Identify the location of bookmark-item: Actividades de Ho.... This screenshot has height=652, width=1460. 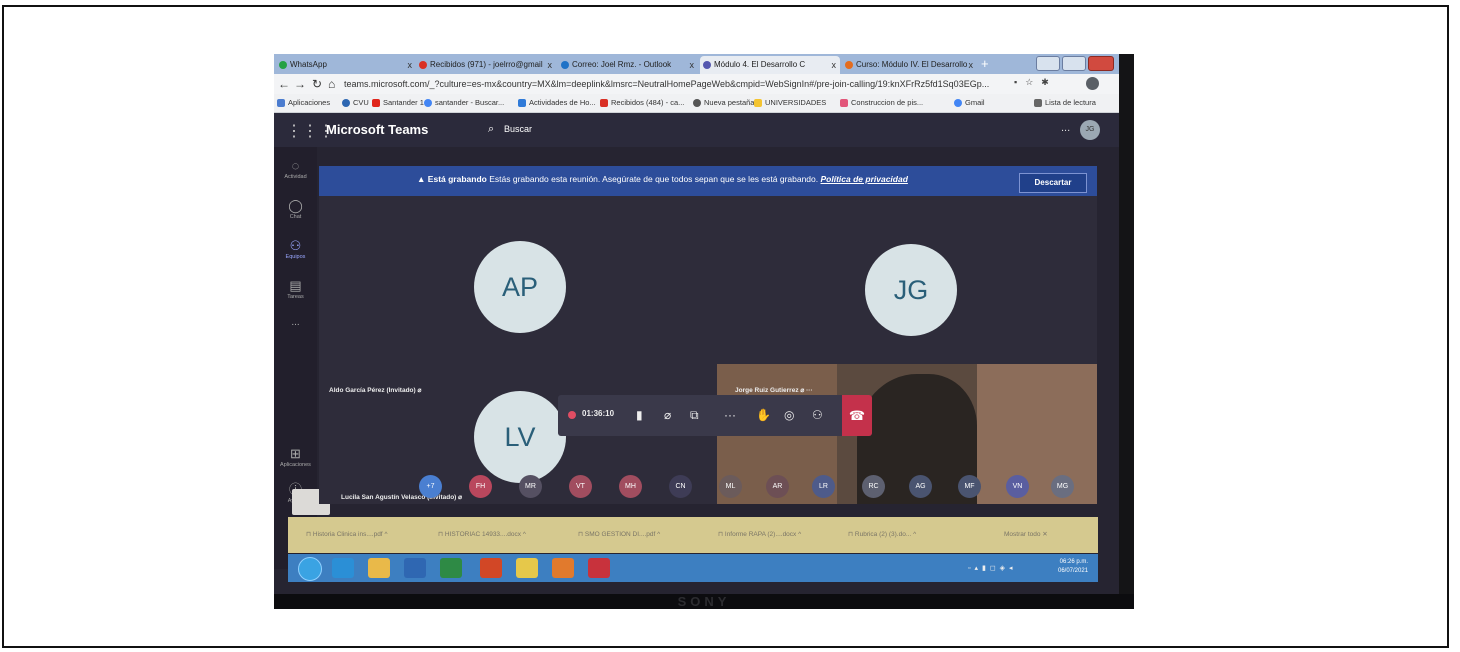
(557, 103).